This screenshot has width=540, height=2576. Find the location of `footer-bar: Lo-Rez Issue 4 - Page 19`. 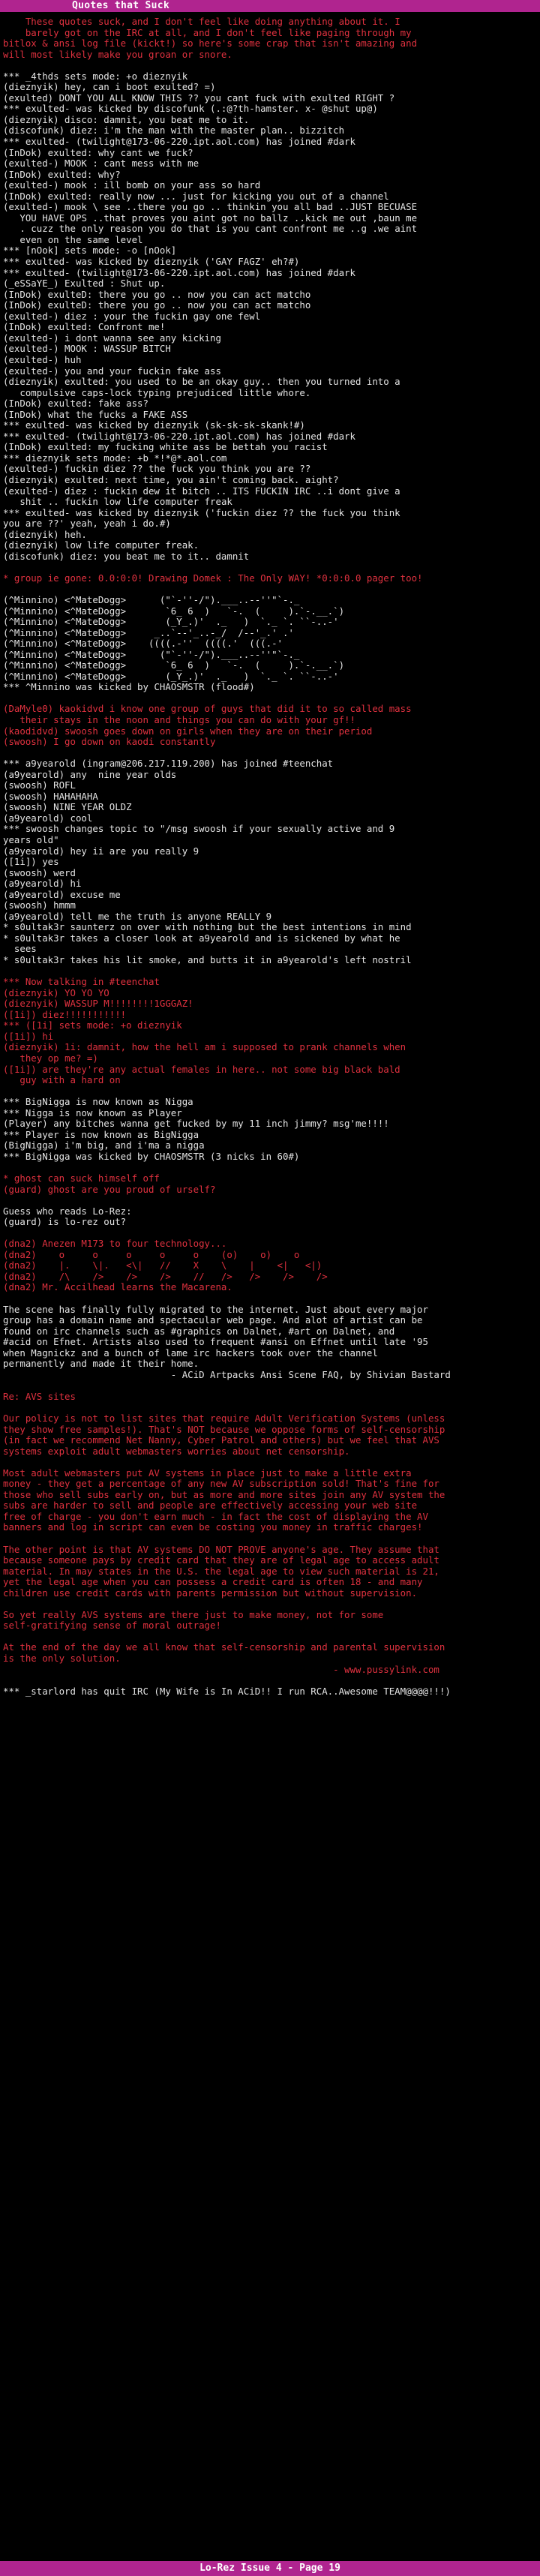

footer-bar: Lo-Rez Issue 4 - Page 19 is located at coordinates (270, 2568).